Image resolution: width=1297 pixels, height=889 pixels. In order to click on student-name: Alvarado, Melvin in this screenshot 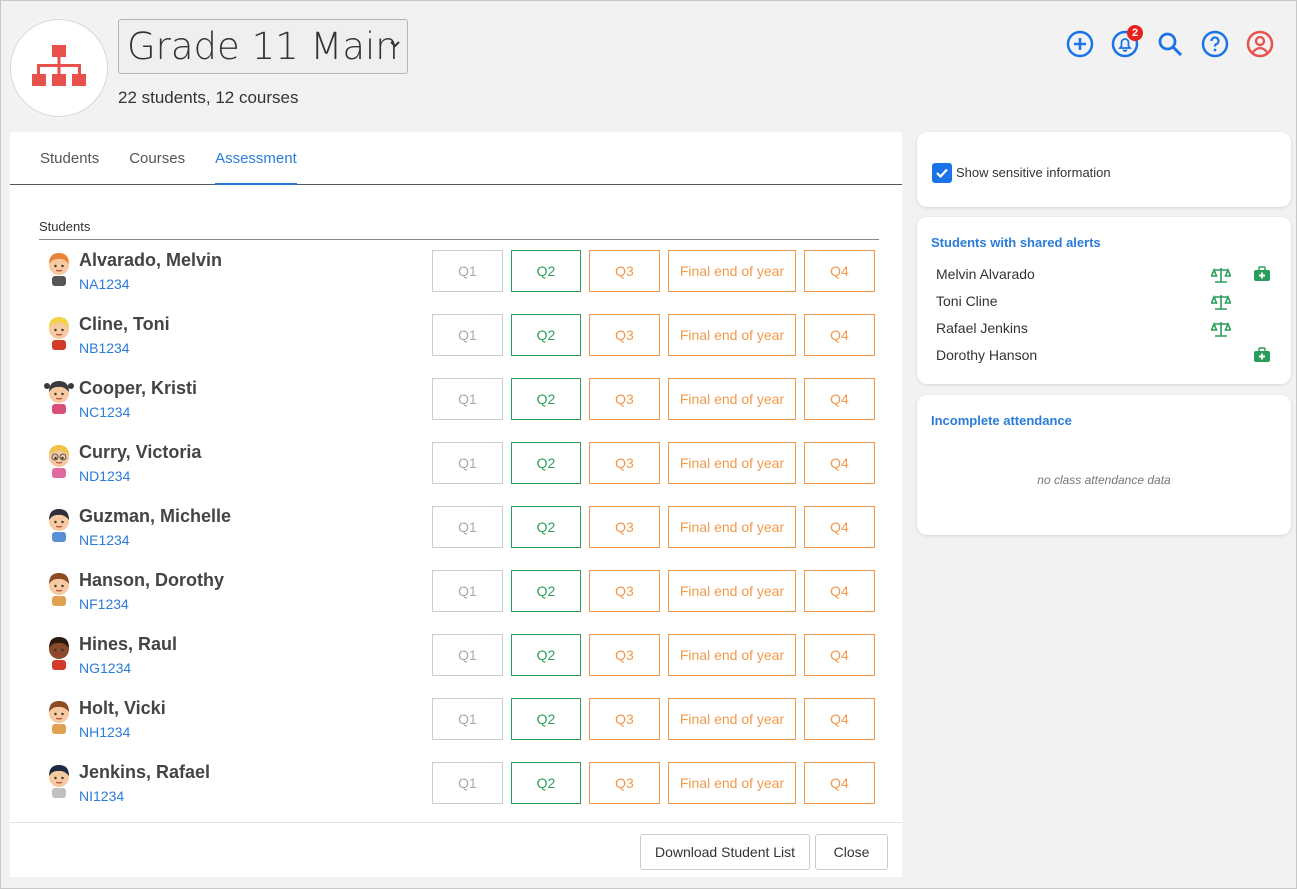, I will do `click(151, 260)`.